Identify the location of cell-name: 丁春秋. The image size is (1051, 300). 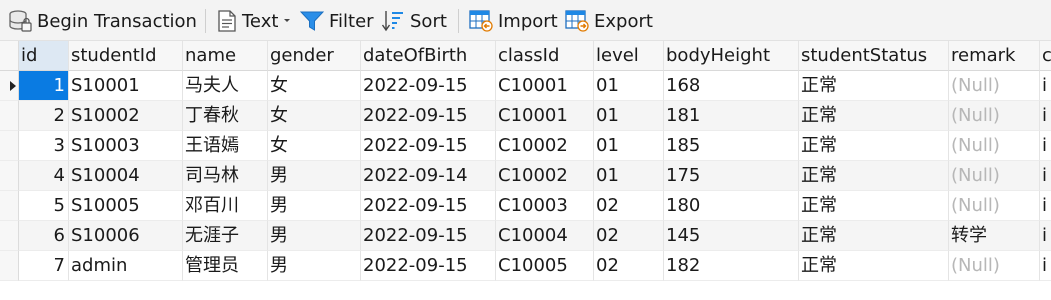
(225, 116).